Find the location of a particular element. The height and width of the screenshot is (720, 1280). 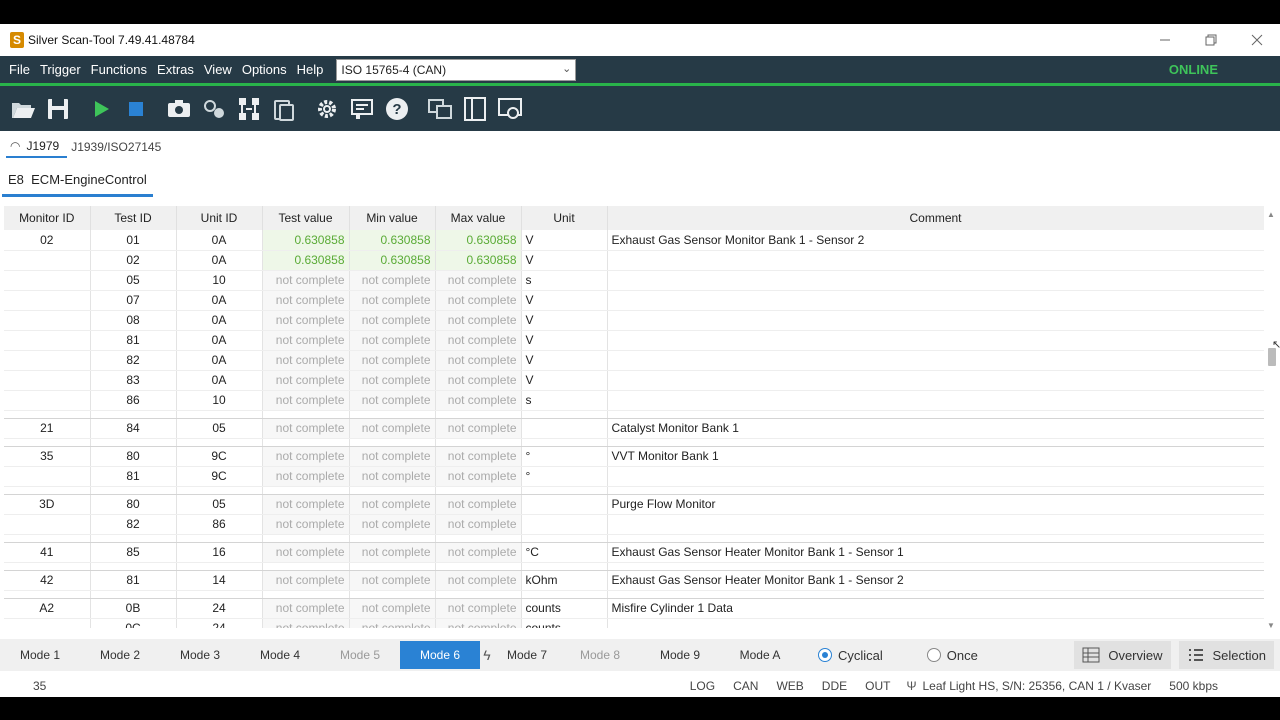

tab-j1939: J1939/ISO27145 is located at coordinates (118, 147).